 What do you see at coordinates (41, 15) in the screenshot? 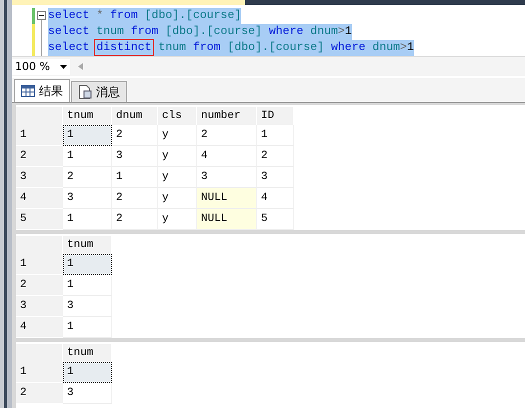
I see `collapse-icon` at bounding box center [41, 15].